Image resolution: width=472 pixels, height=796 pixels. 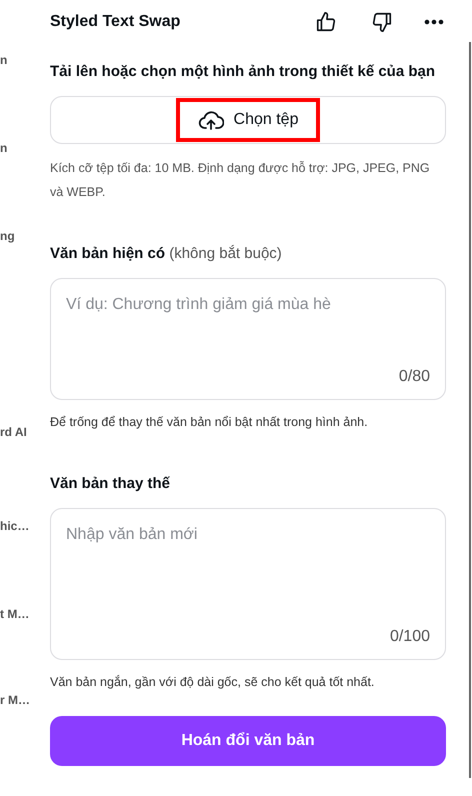 I want to click on character-counter: 0/80, so click(x=414, y=377).